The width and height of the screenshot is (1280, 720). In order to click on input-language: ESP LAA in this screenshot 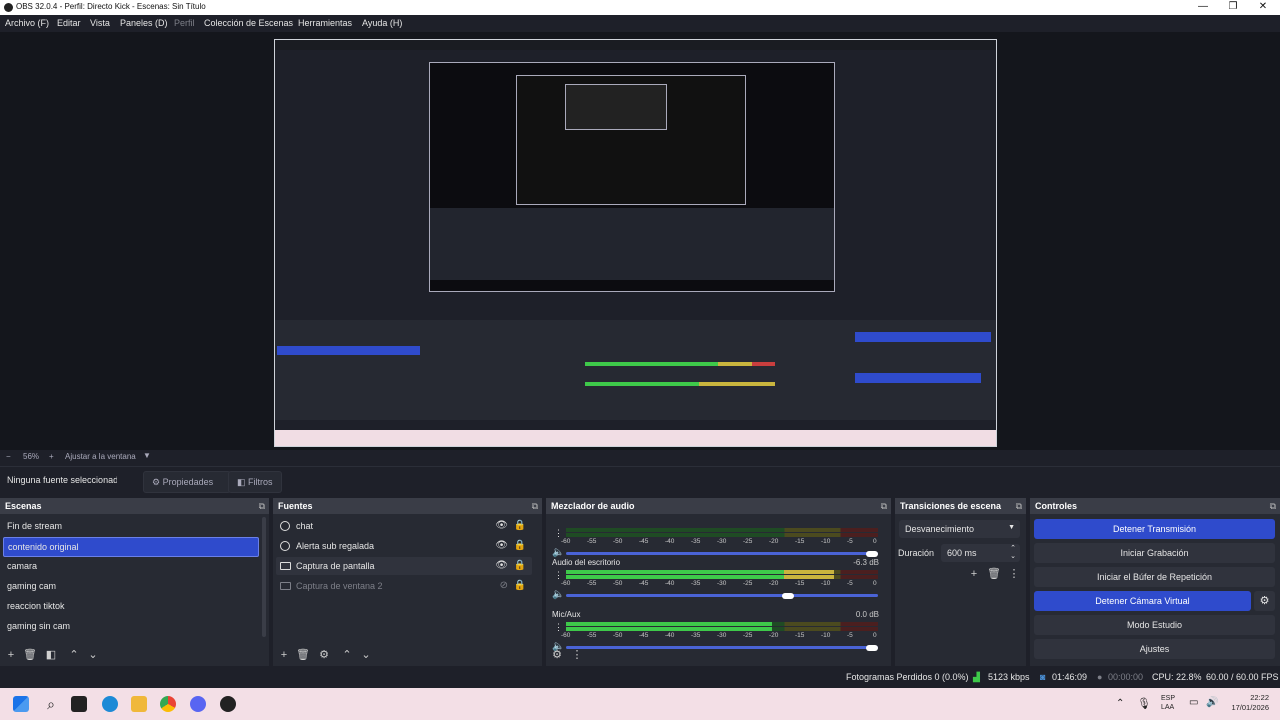, I will do `click(1168, 703)`.